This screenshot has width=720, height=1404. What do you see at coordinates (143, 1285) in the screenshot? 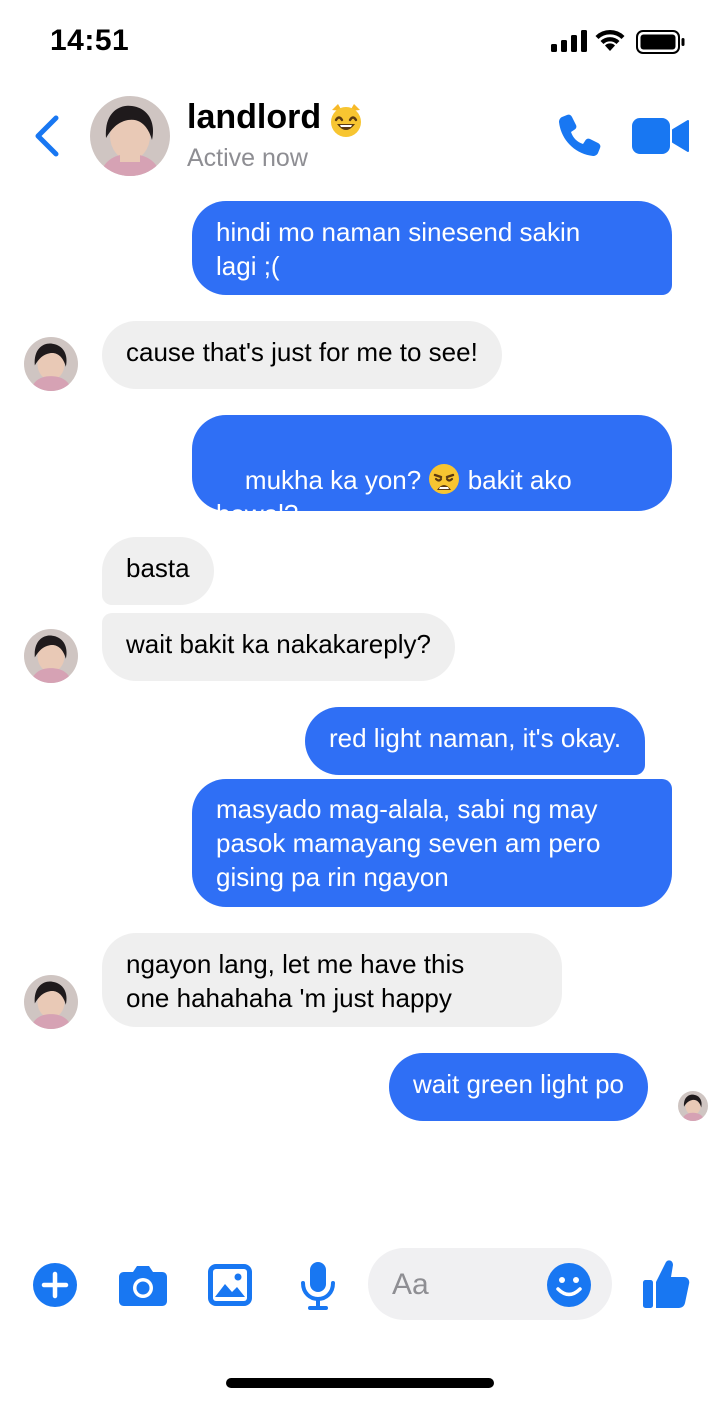
I see `camera-icon` at bounding box center [143, 1285].